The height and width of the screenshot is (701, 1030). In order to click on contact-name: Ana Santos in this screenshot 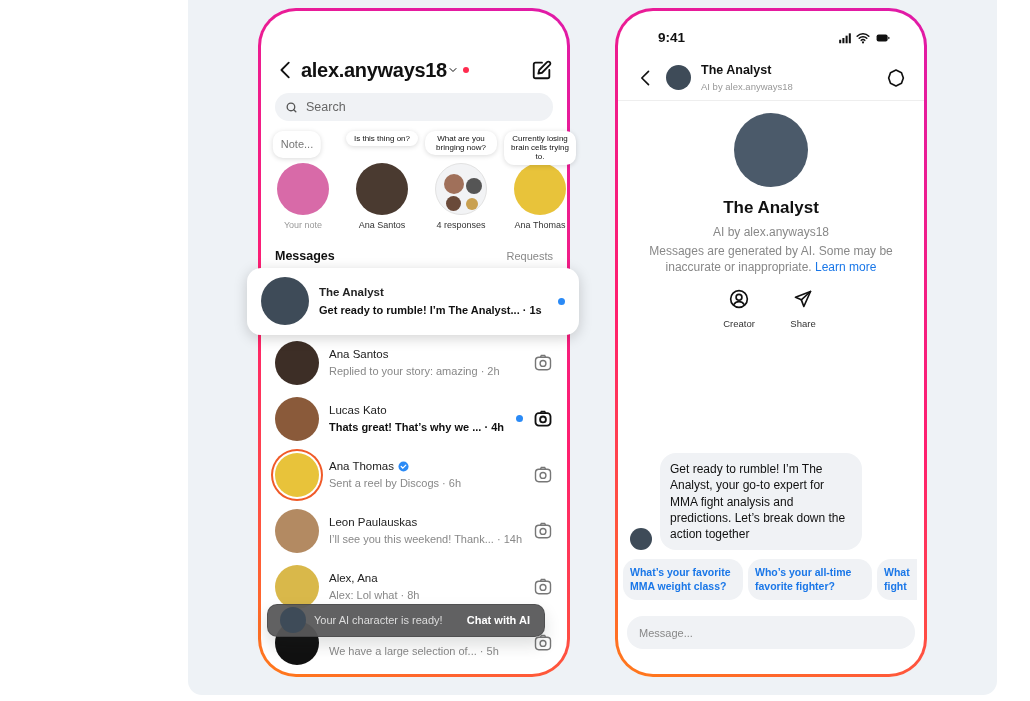, I will do `click(359, 354)`.